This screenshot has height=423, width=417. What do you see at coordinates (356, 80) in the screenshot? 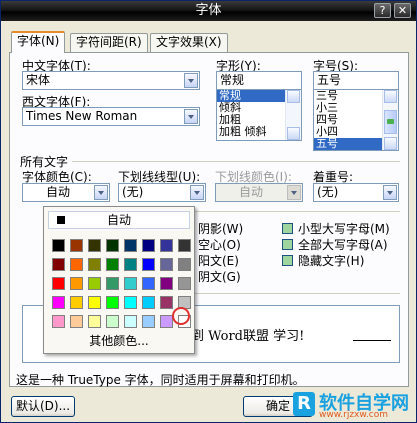
I see `size-input: 五号` at bounding box center [356, 80].